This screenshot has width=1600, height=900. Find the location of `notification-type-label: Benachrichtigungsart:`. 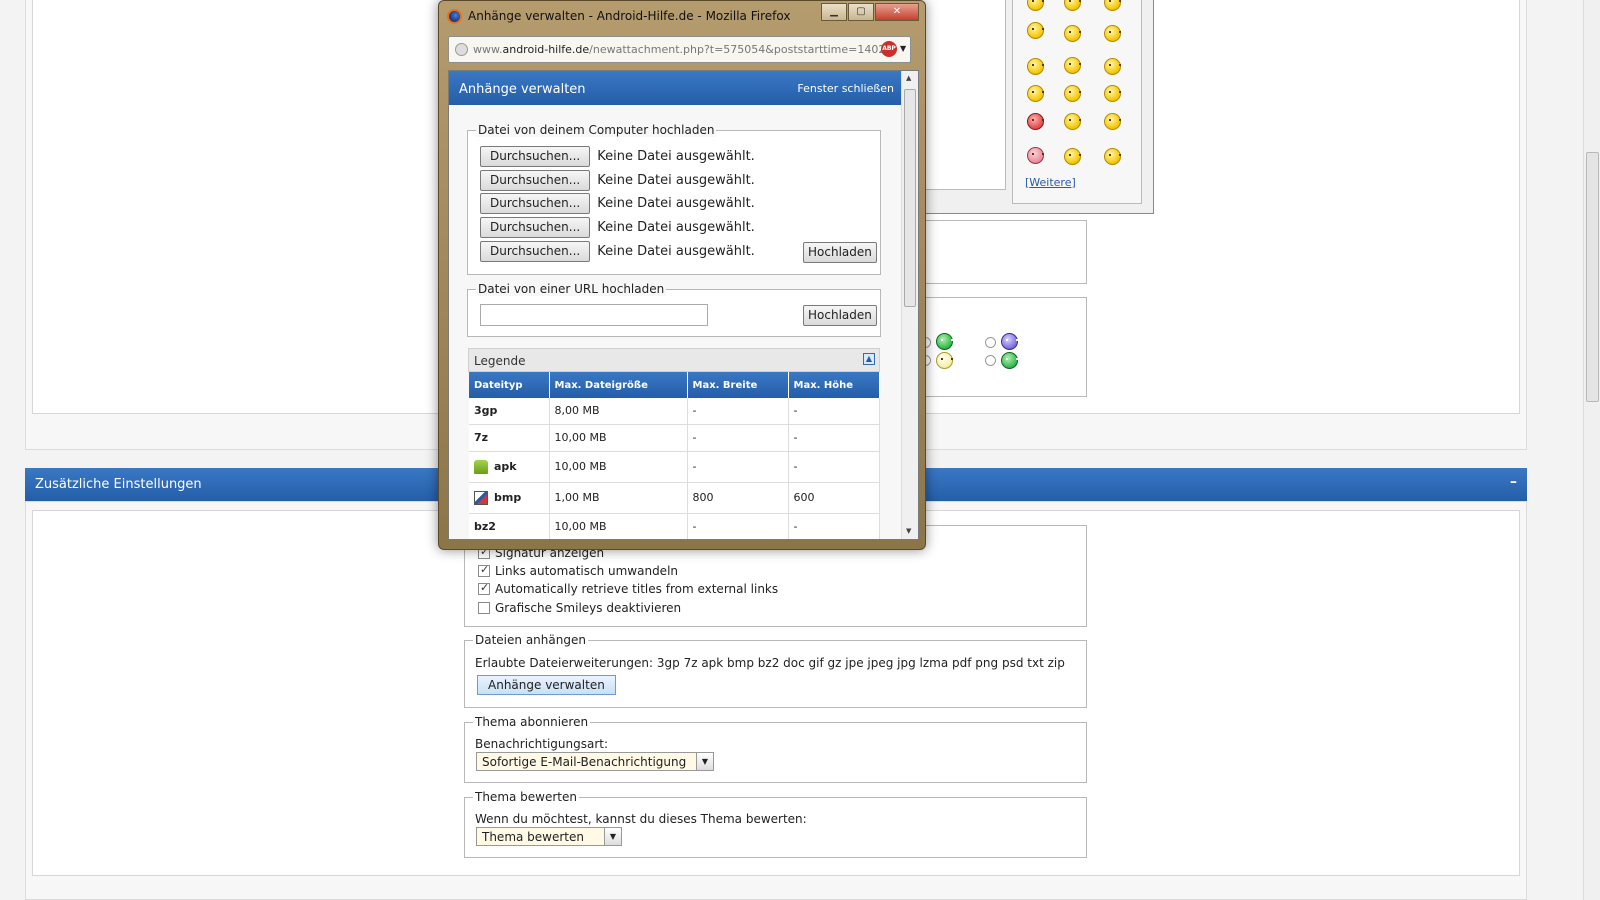

notification-type-label: Benachrichtigungsart: is located at coordinates (542, 744).